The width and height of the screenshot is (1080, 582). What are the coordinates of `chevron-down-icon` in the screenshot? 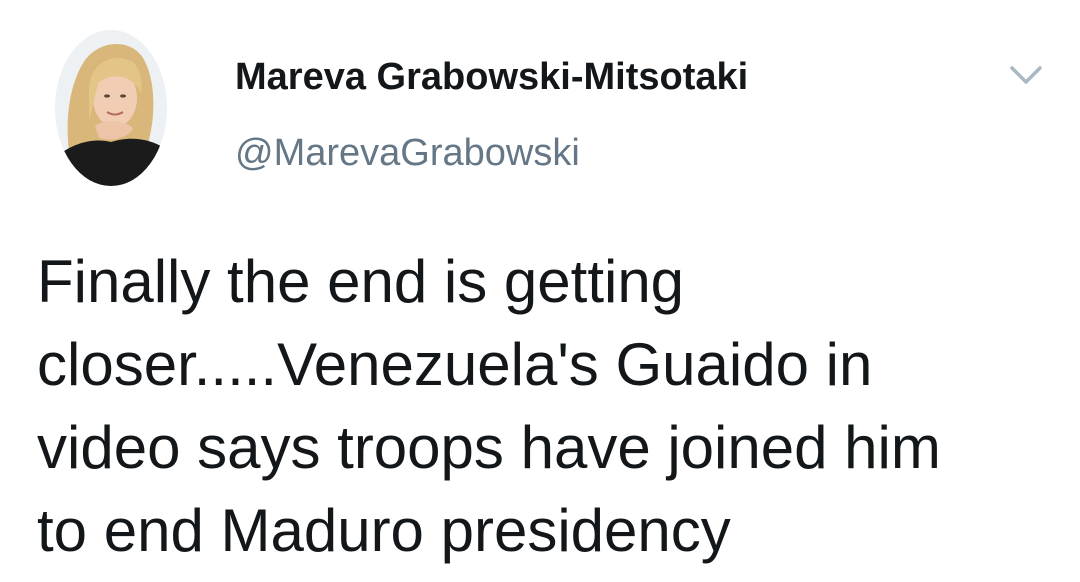 It's located at (1026, 75).